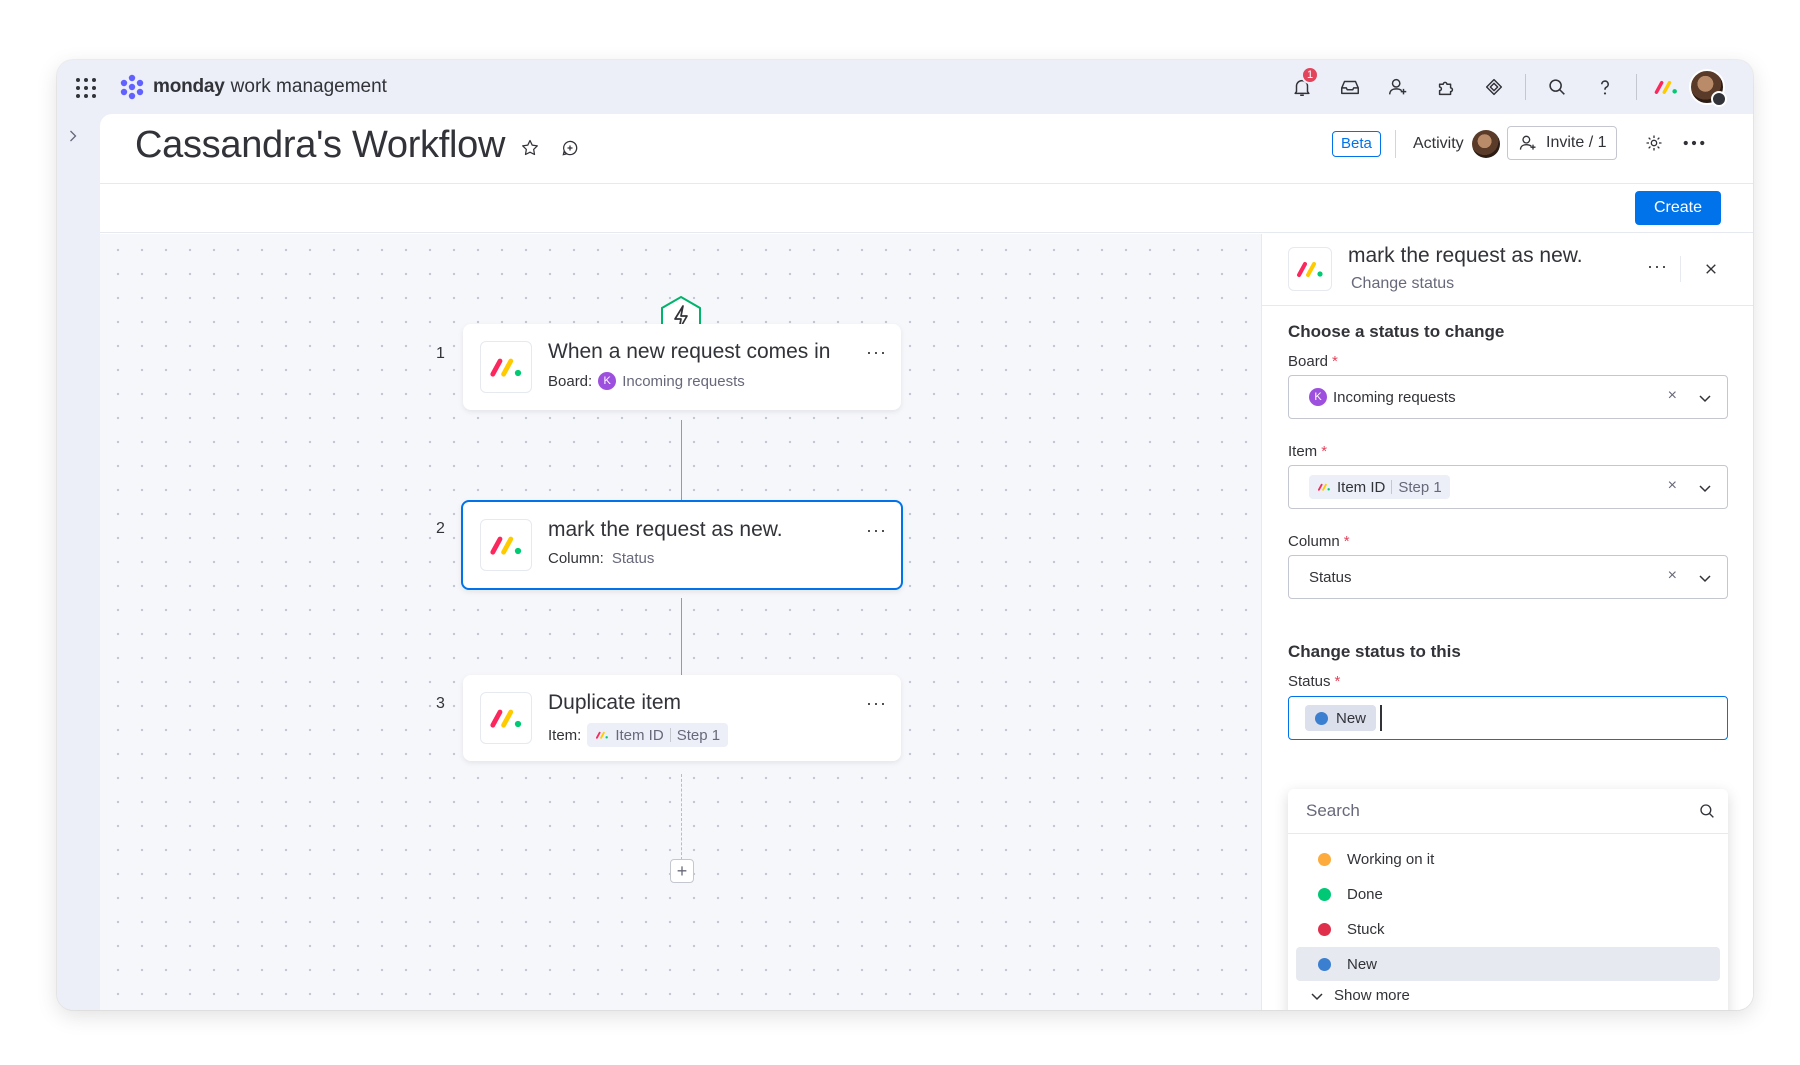 Image resolution: width=1800 pixels, height=1065 pixels. What do you see at coordinates (570, 381) in the screenshot?
I see `step-sub-label: Board:` at bounding box center [570, 381].